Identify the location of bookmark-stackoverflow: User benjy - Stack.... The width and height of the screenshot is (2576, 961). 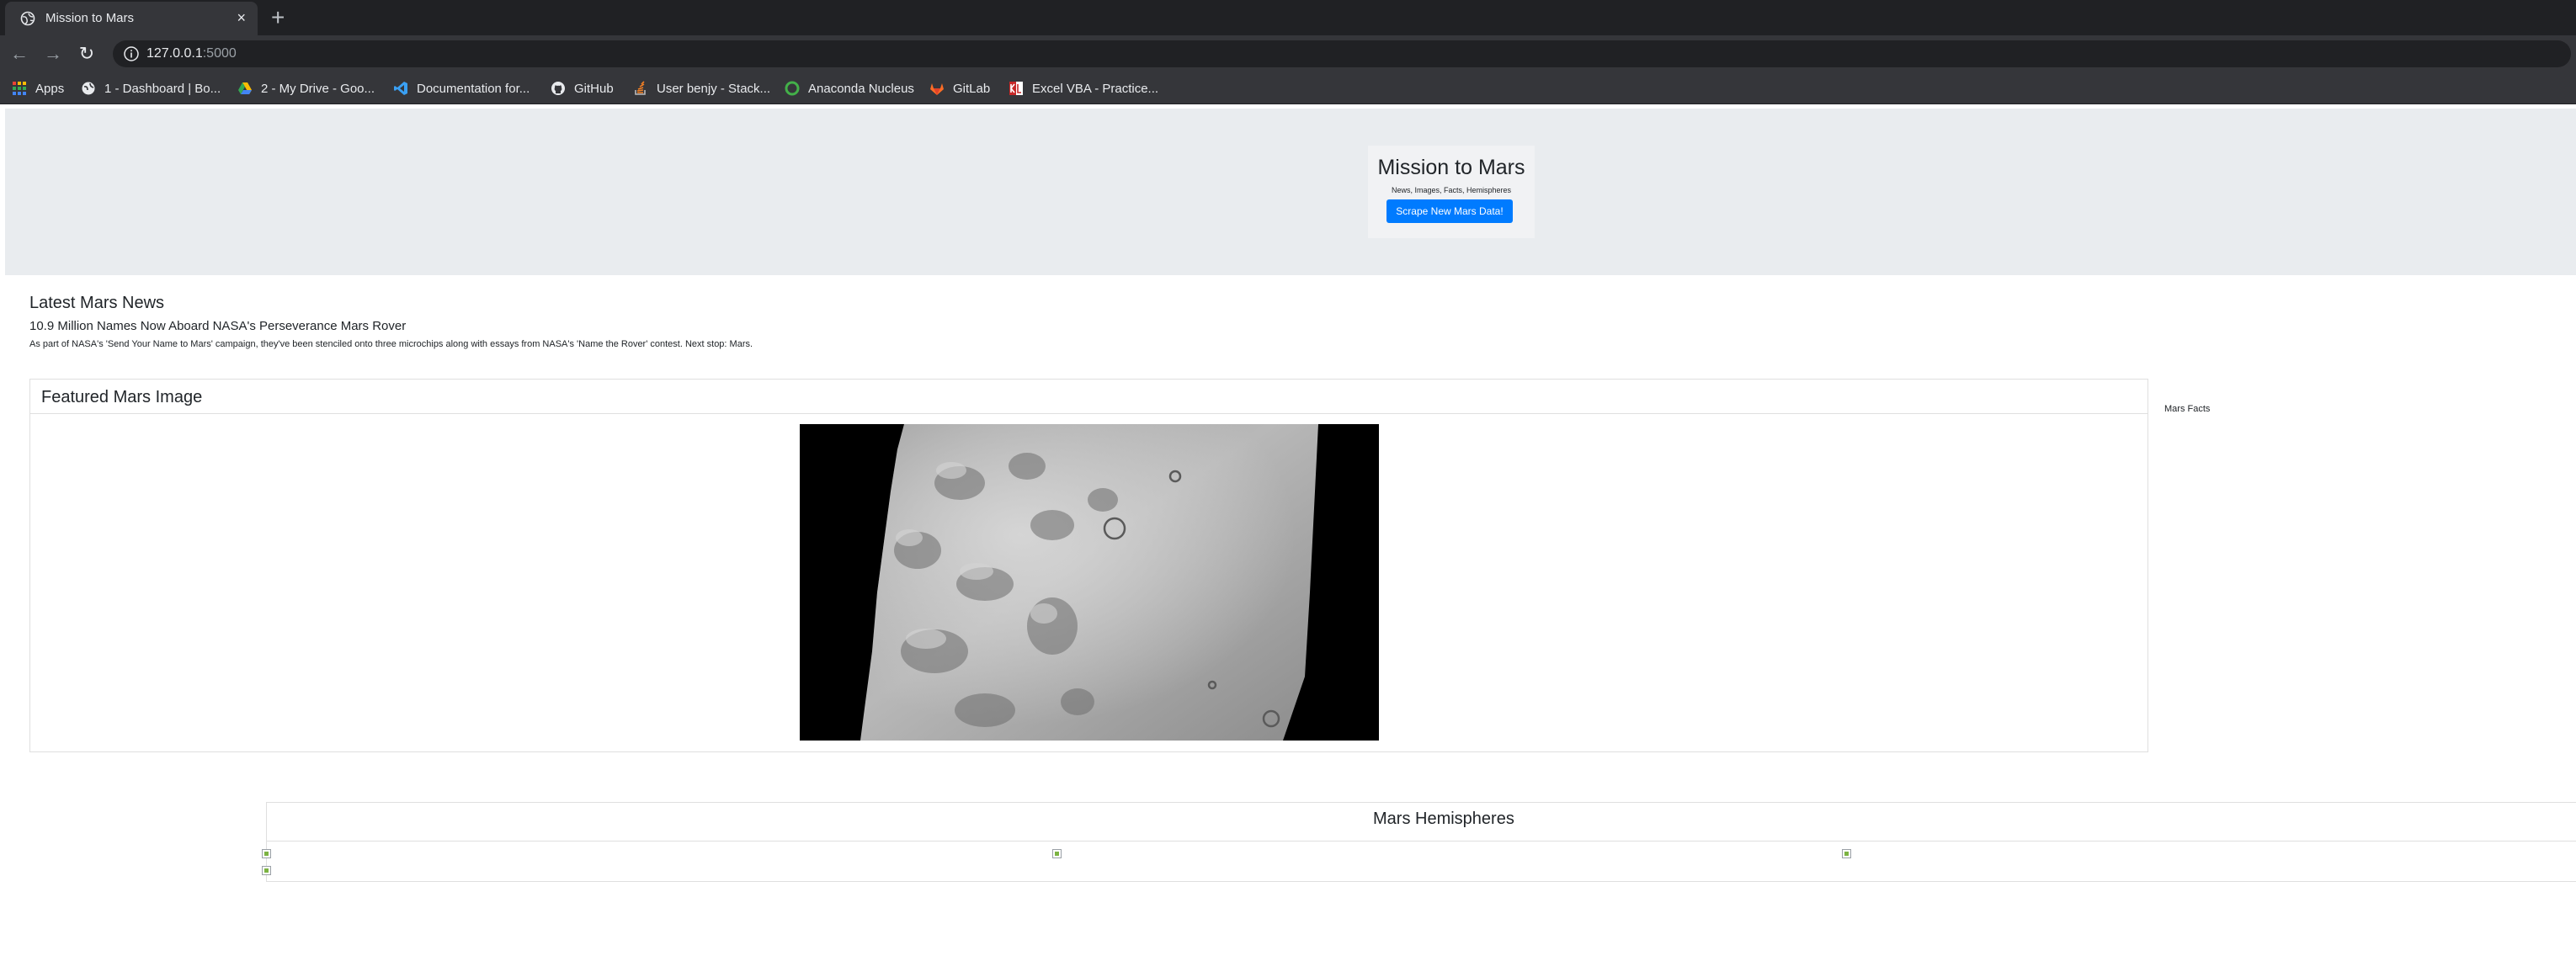
(702, 88).